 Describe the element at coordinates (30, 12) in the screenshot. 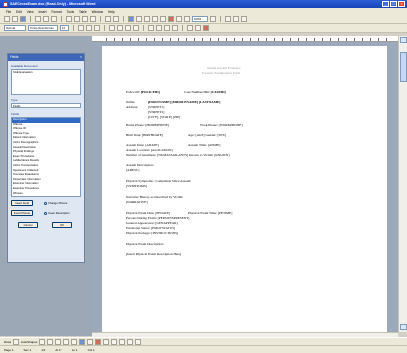

I see `menu-view: View` at that location.